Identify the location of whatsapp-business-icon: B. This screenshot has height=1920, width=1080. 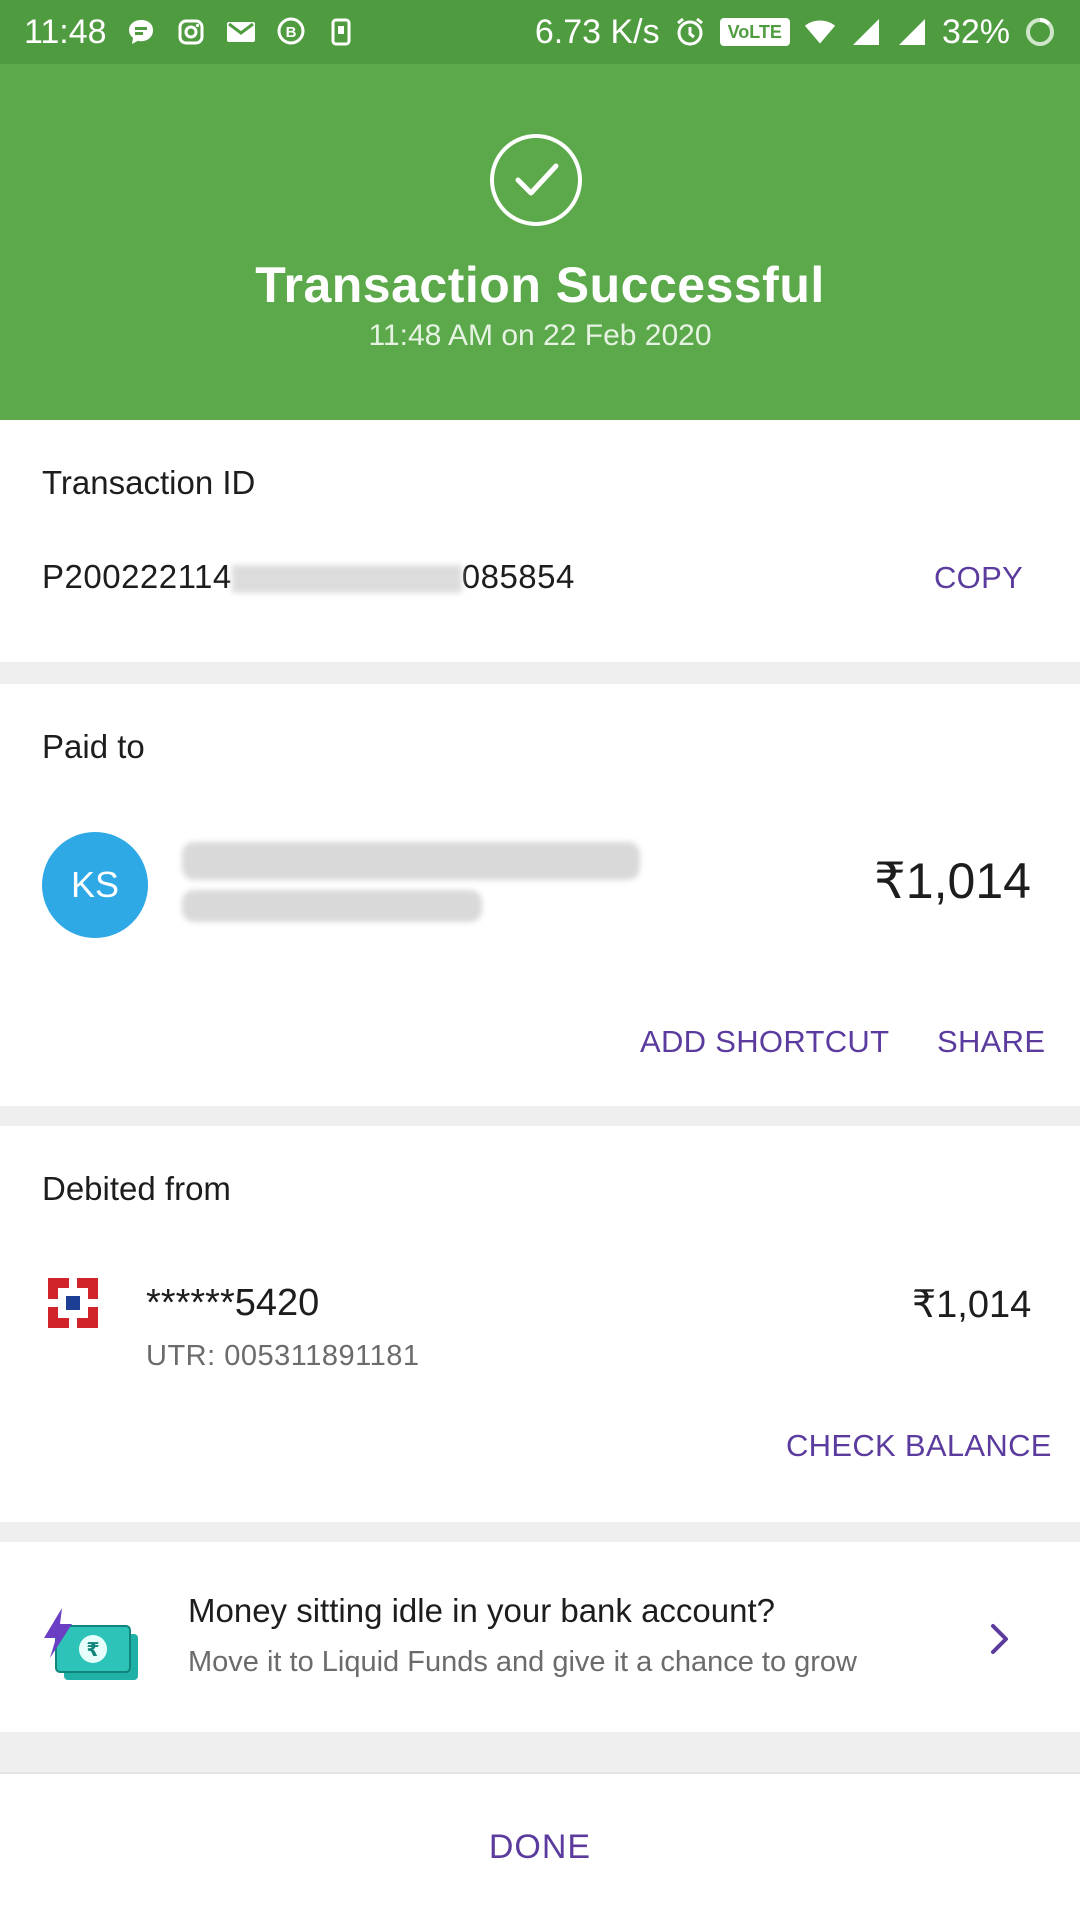
(291, 32).